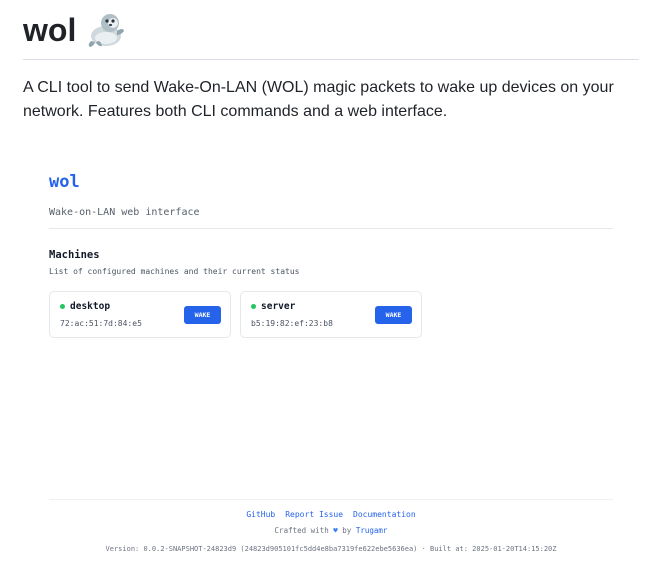  I want to click on machine-name: desktop, so click(90, 306).